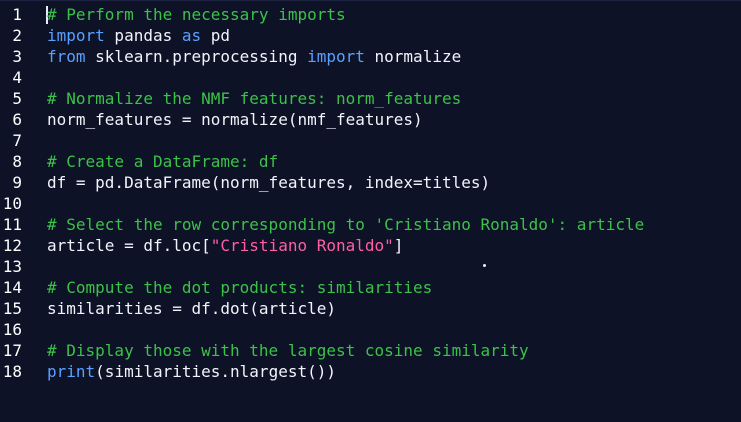  What do you see at coordinates (370, 35) in the screenshot?
I see `code-line: 2 import pandas as pd` at bounding box center [370, 35].